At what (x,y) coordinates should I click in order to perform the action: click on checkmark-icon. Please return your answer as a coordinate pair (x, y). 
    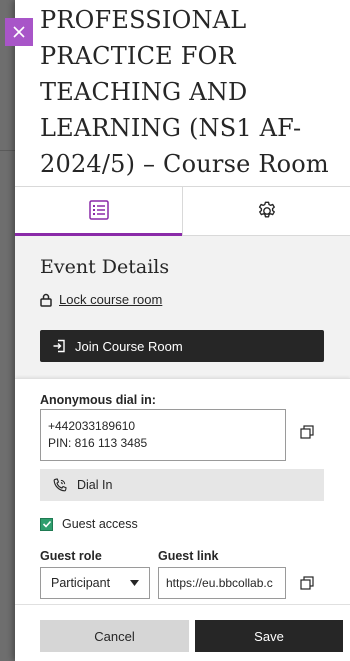
    Looking at the image, I should click on (46, 524).